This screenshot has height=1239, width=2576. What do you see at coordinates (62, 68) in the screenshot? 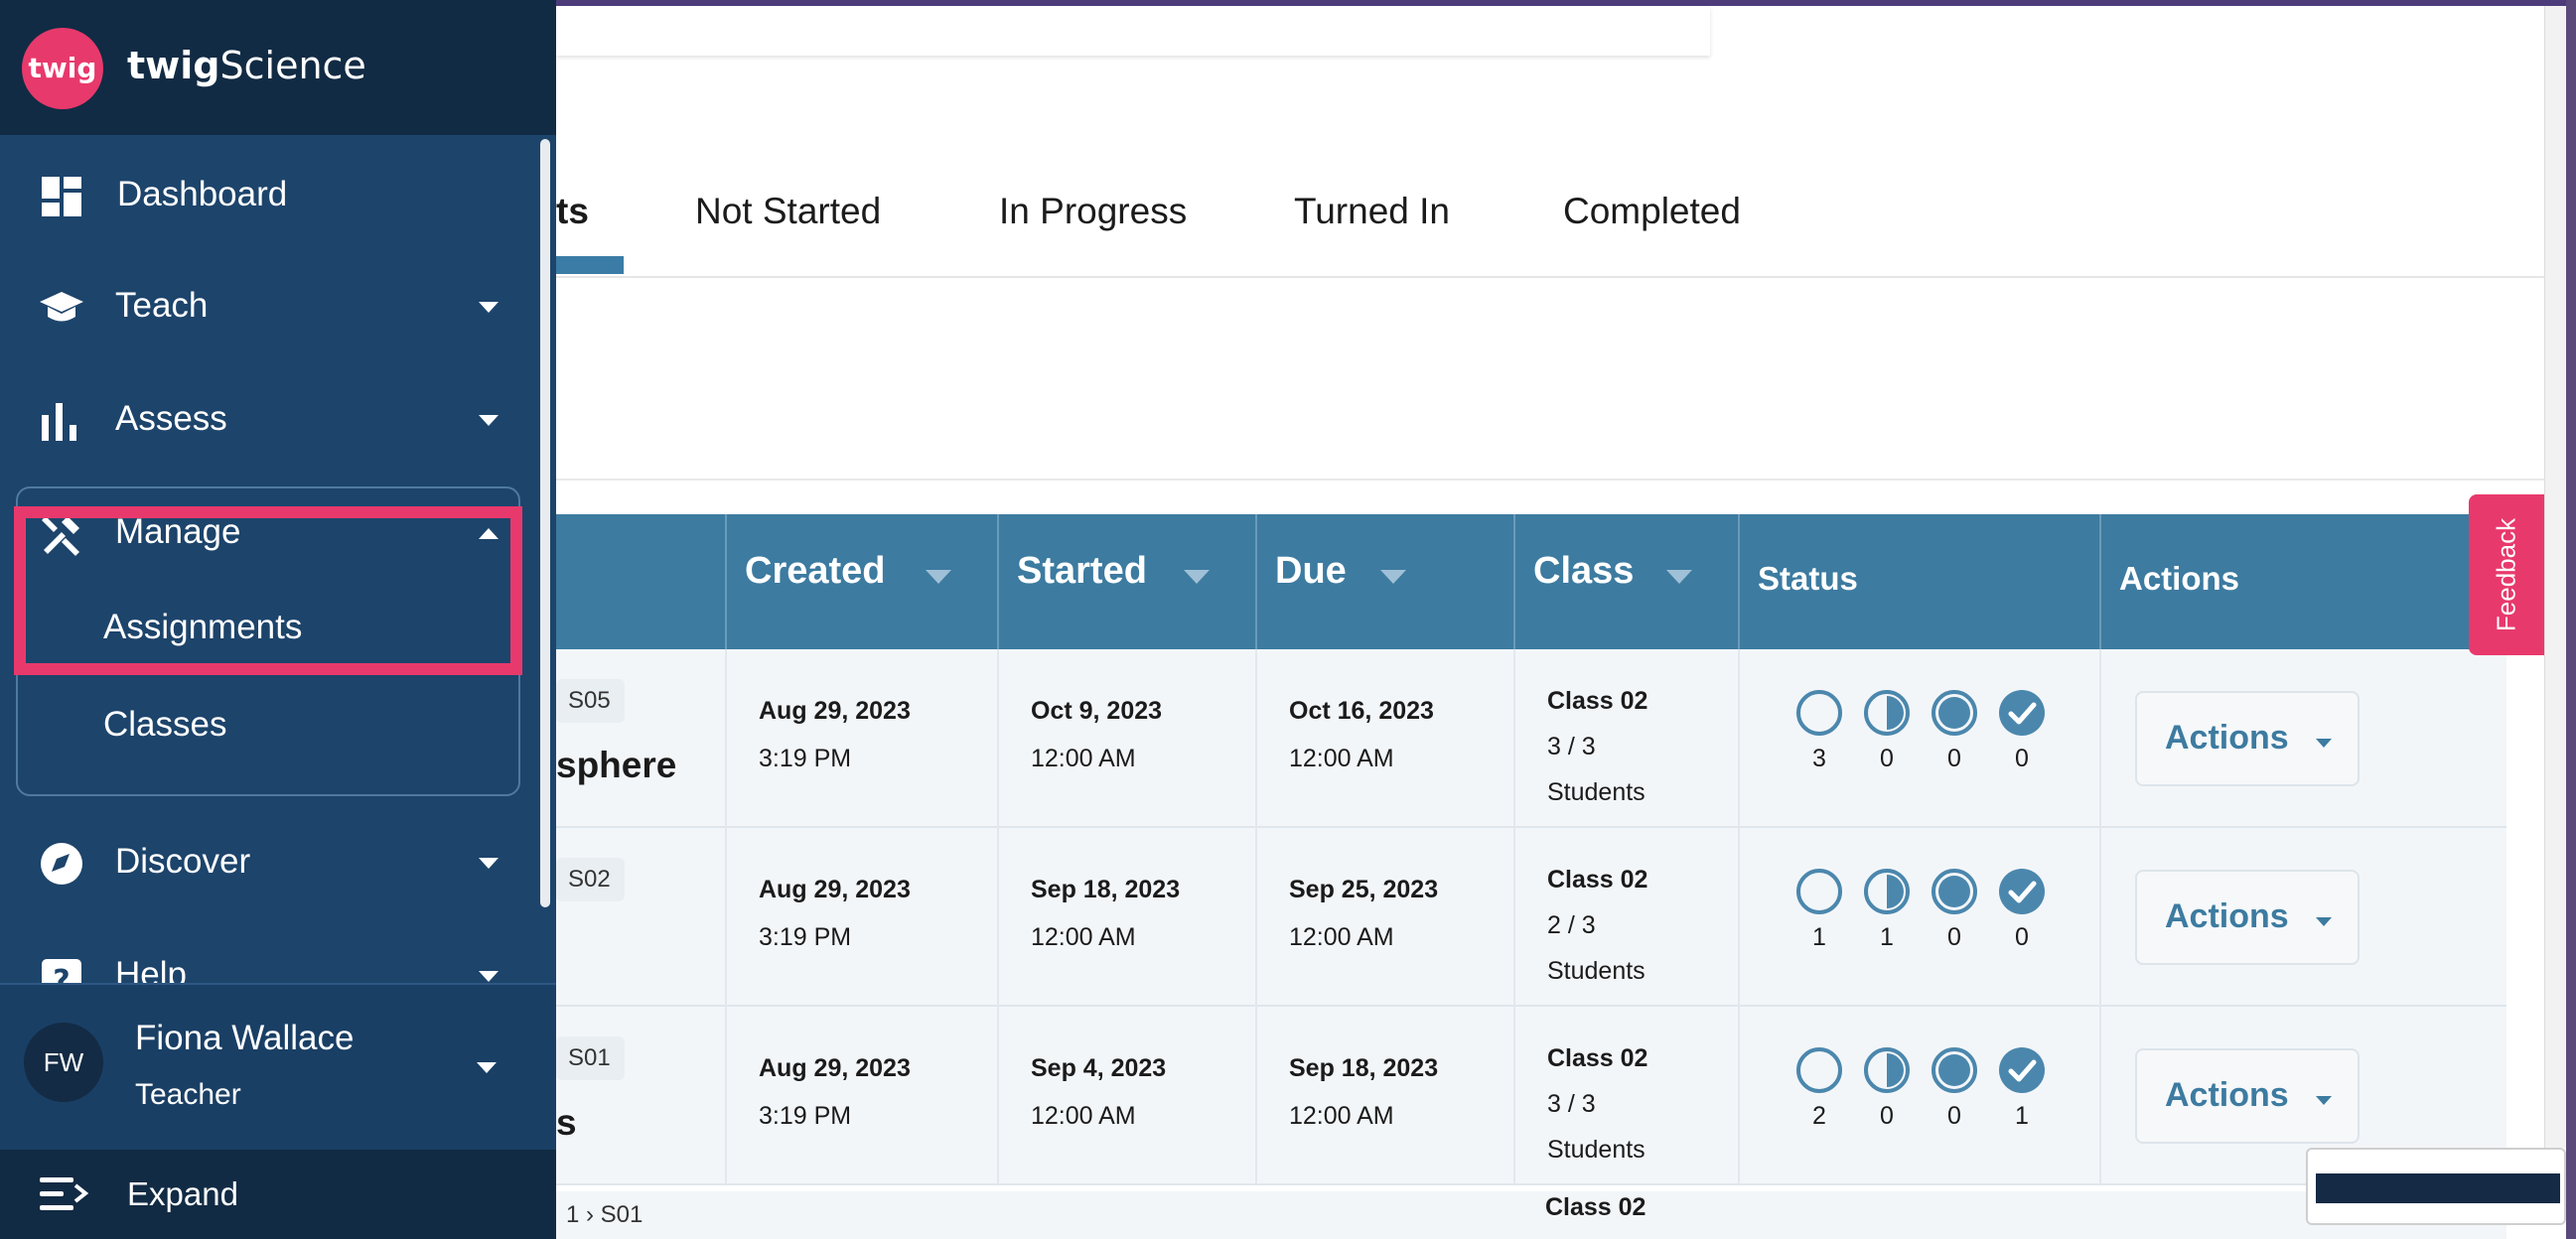
I see `twig-logo: twig` at bounding box center [62, 68].